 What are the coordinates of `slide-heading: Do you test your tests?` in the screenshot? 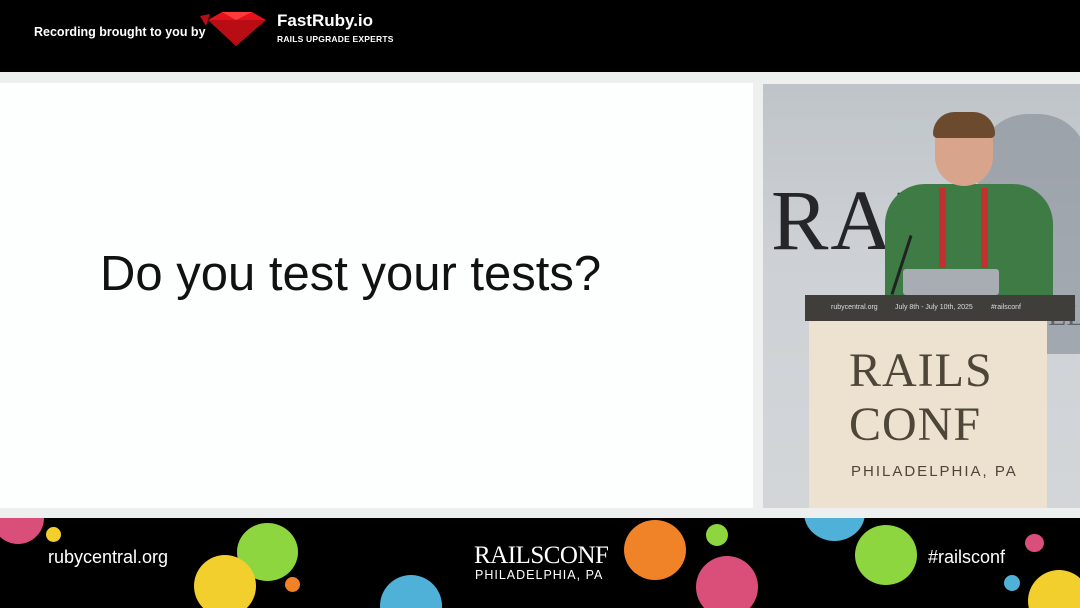 It's located at (351, 274).